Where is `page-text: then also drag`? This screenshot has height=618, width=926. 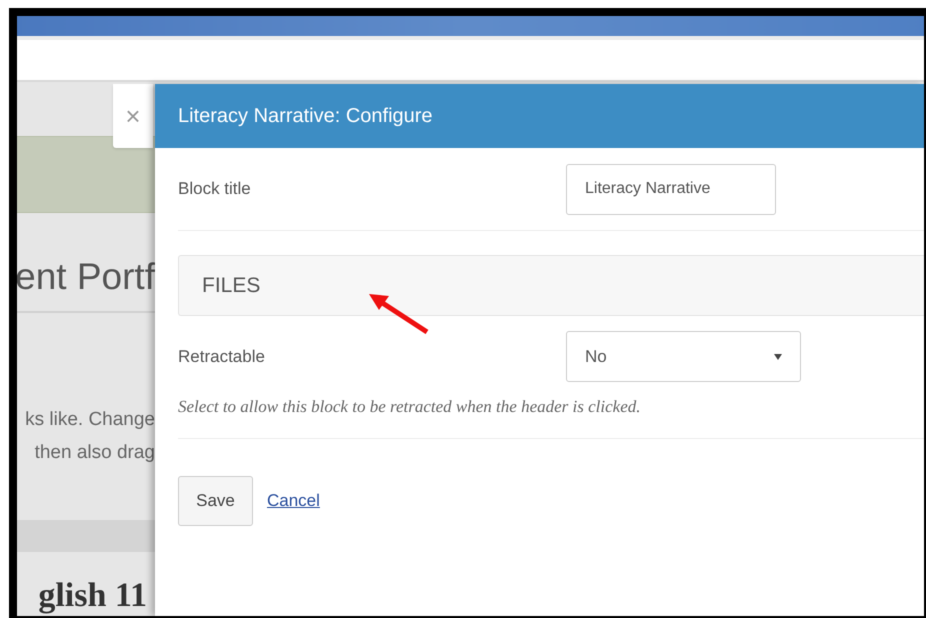 page-text: then also drag is located at coordinates (94, 453).